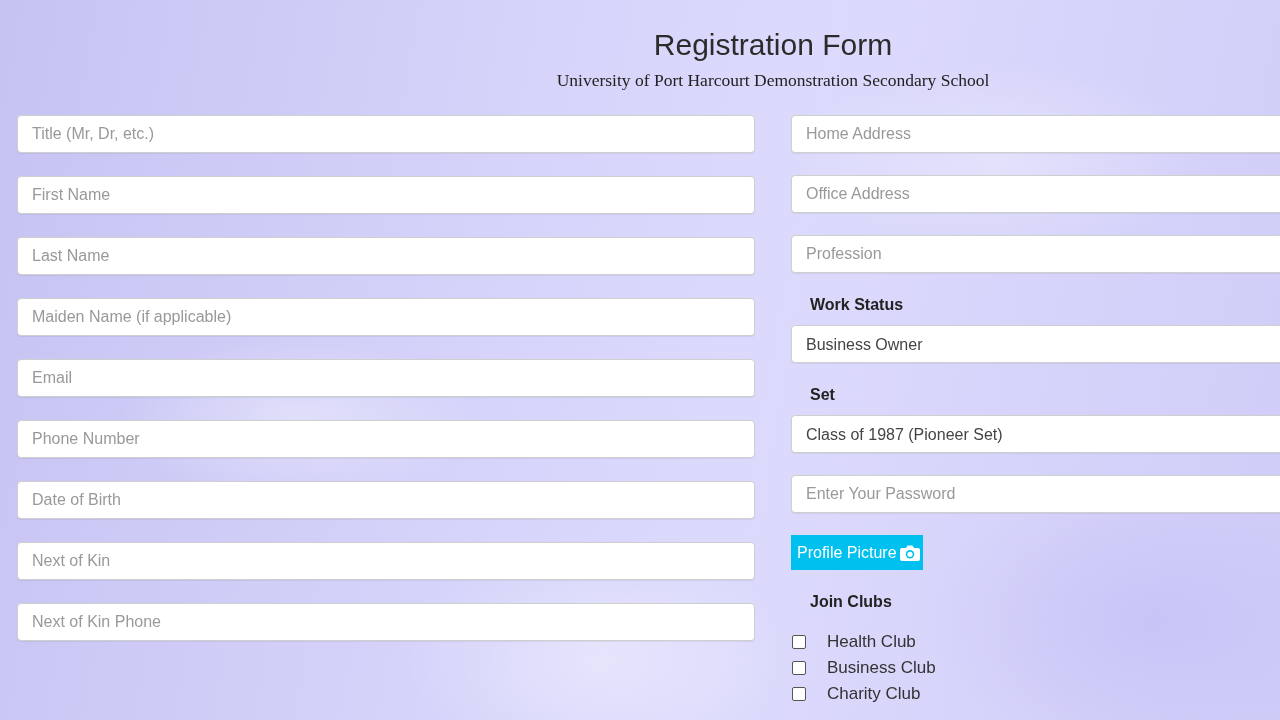  What do you see at coordinates (1035, 194) in the screenshot?
I see `text-field: Office Address` at bounding box center [1035, 194].